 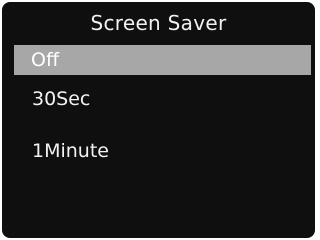 I want to click on menu-item-30sec: 30Sec, so click(x=162, y=99).